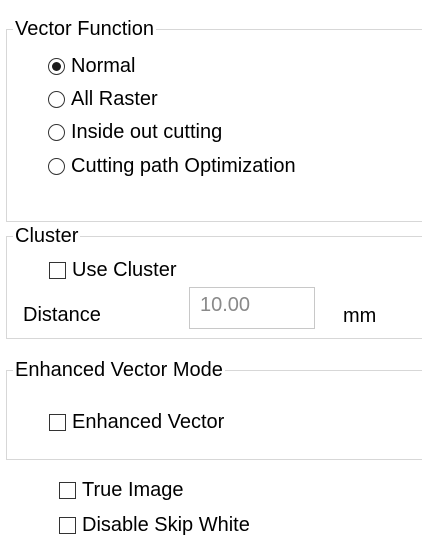 Image resolution: width=422 pixels, height=542 pixels. What do you see at coordinates (56, 166) in the screenshot?
I see `radio-cutting-path-optimization-indicator` at bounding box center [56, 166].